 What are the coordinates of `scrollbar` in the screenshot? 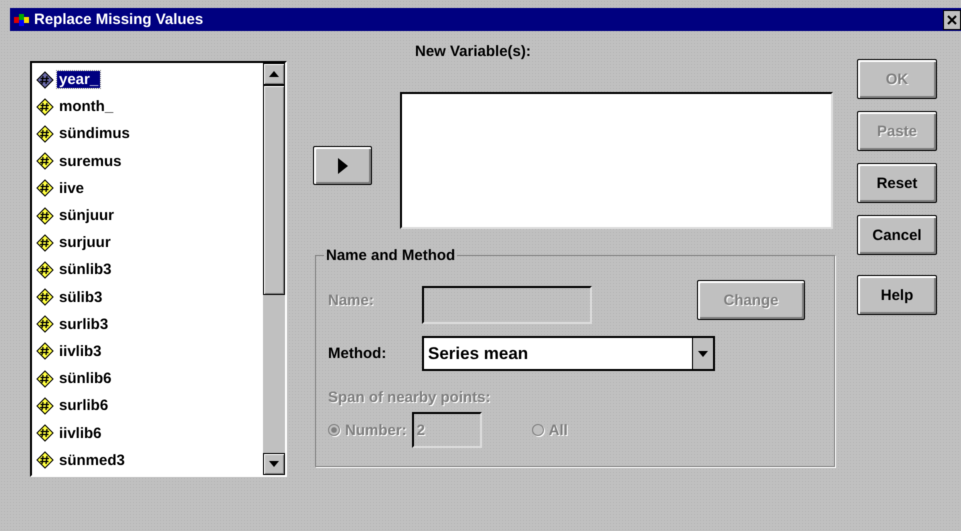 It's located at (274, 269).